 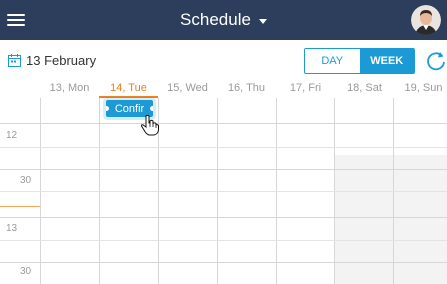 I want to click on event-title: Confir, so click(x=129, y=108).